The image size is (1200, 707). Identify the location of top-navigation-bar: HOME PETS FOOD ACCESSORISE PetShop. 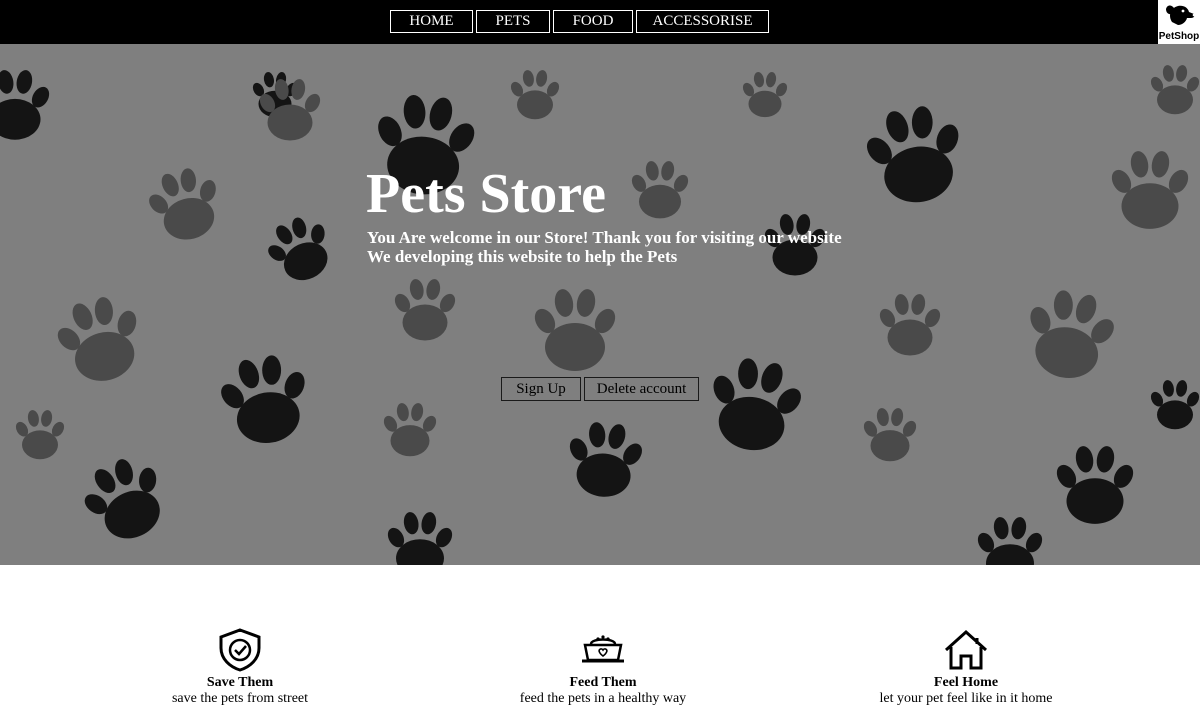
(600, 22).